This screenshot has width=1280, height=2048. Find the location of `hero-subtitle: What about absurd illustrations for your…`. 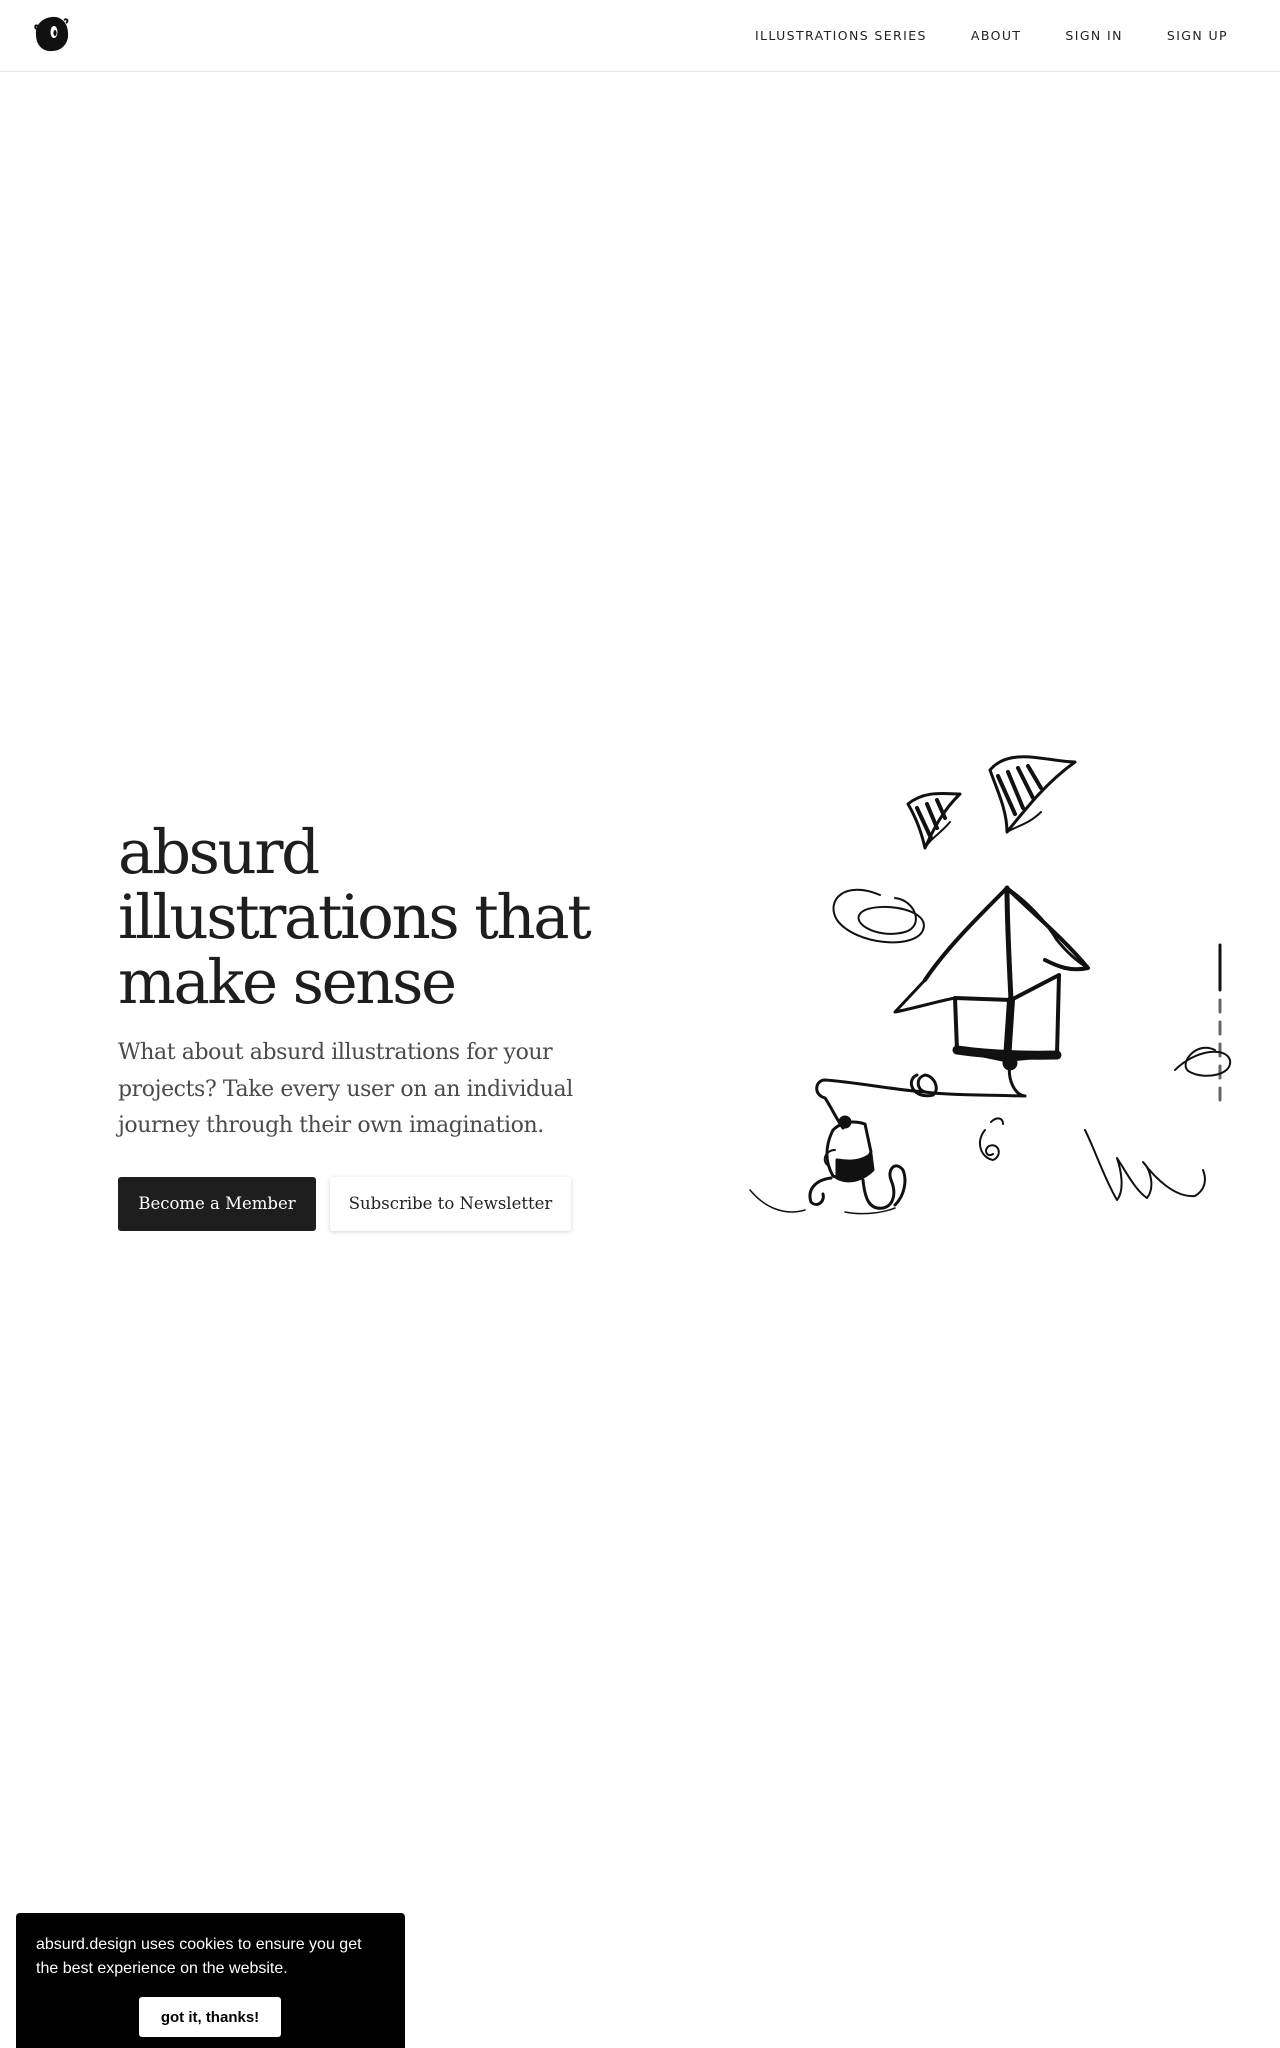

hero-subtitle: What about absurd illustrations for your… is located at coordinates (358, 1090).